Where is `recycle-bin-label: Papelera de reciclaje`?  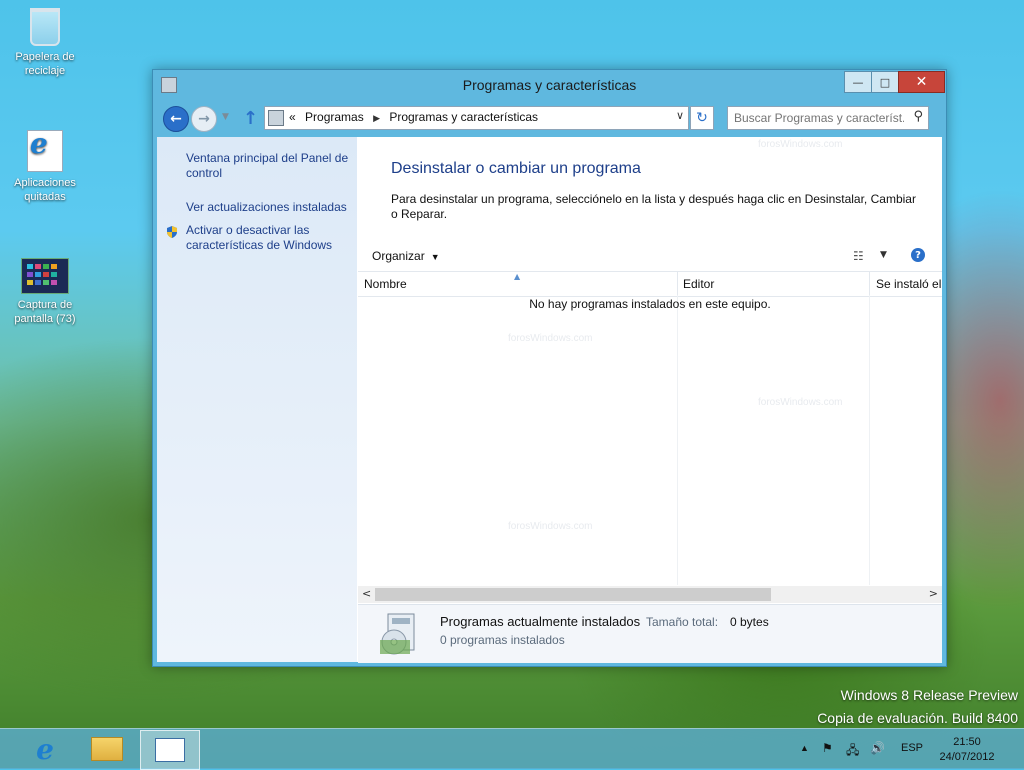
recycle-bin-label: Papelera de reciclaje is located at coordinates (45, 64).